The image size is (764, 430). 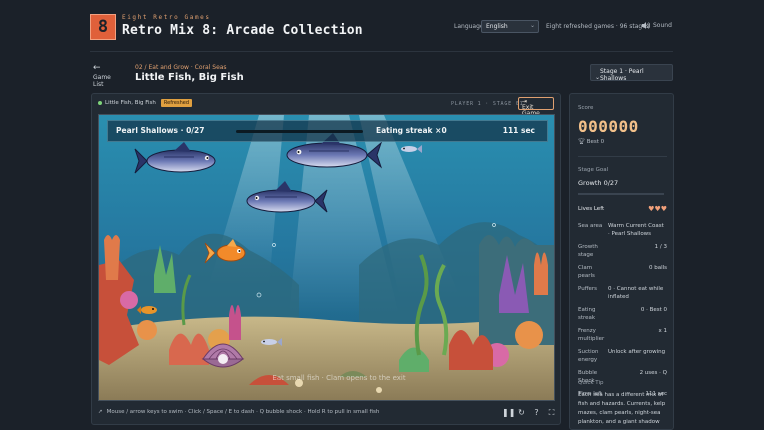 What do you see at coordinates (591, 335) in the screenshot?
I see `stat-key: Frenzy multiplier` at bounding box center [591, 335].